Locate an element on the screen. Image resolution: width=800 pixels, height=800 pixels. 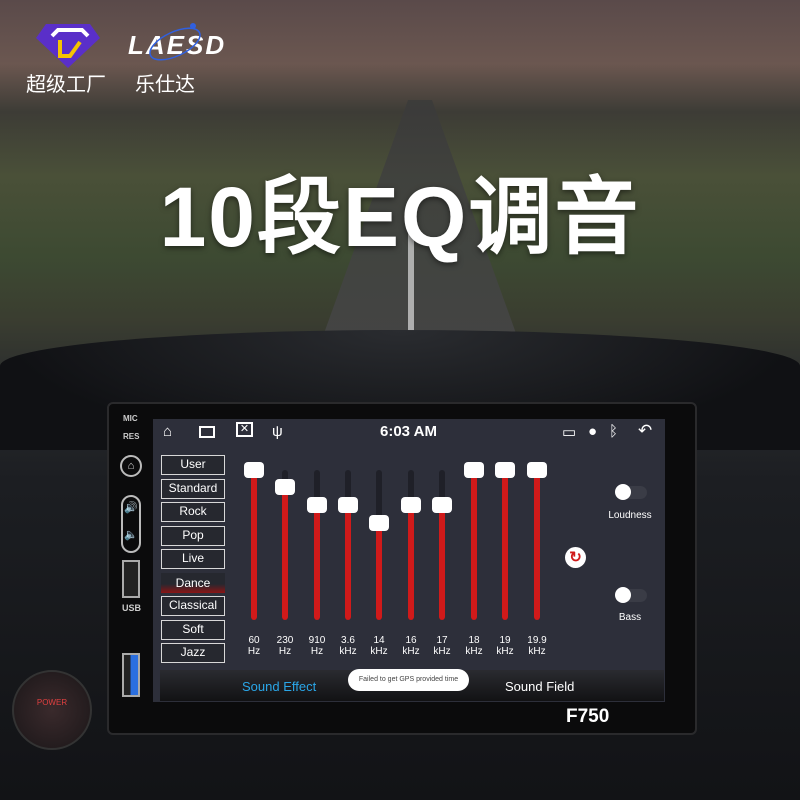
headline: 10段EQ调音 is located at coordinates (400, 217).